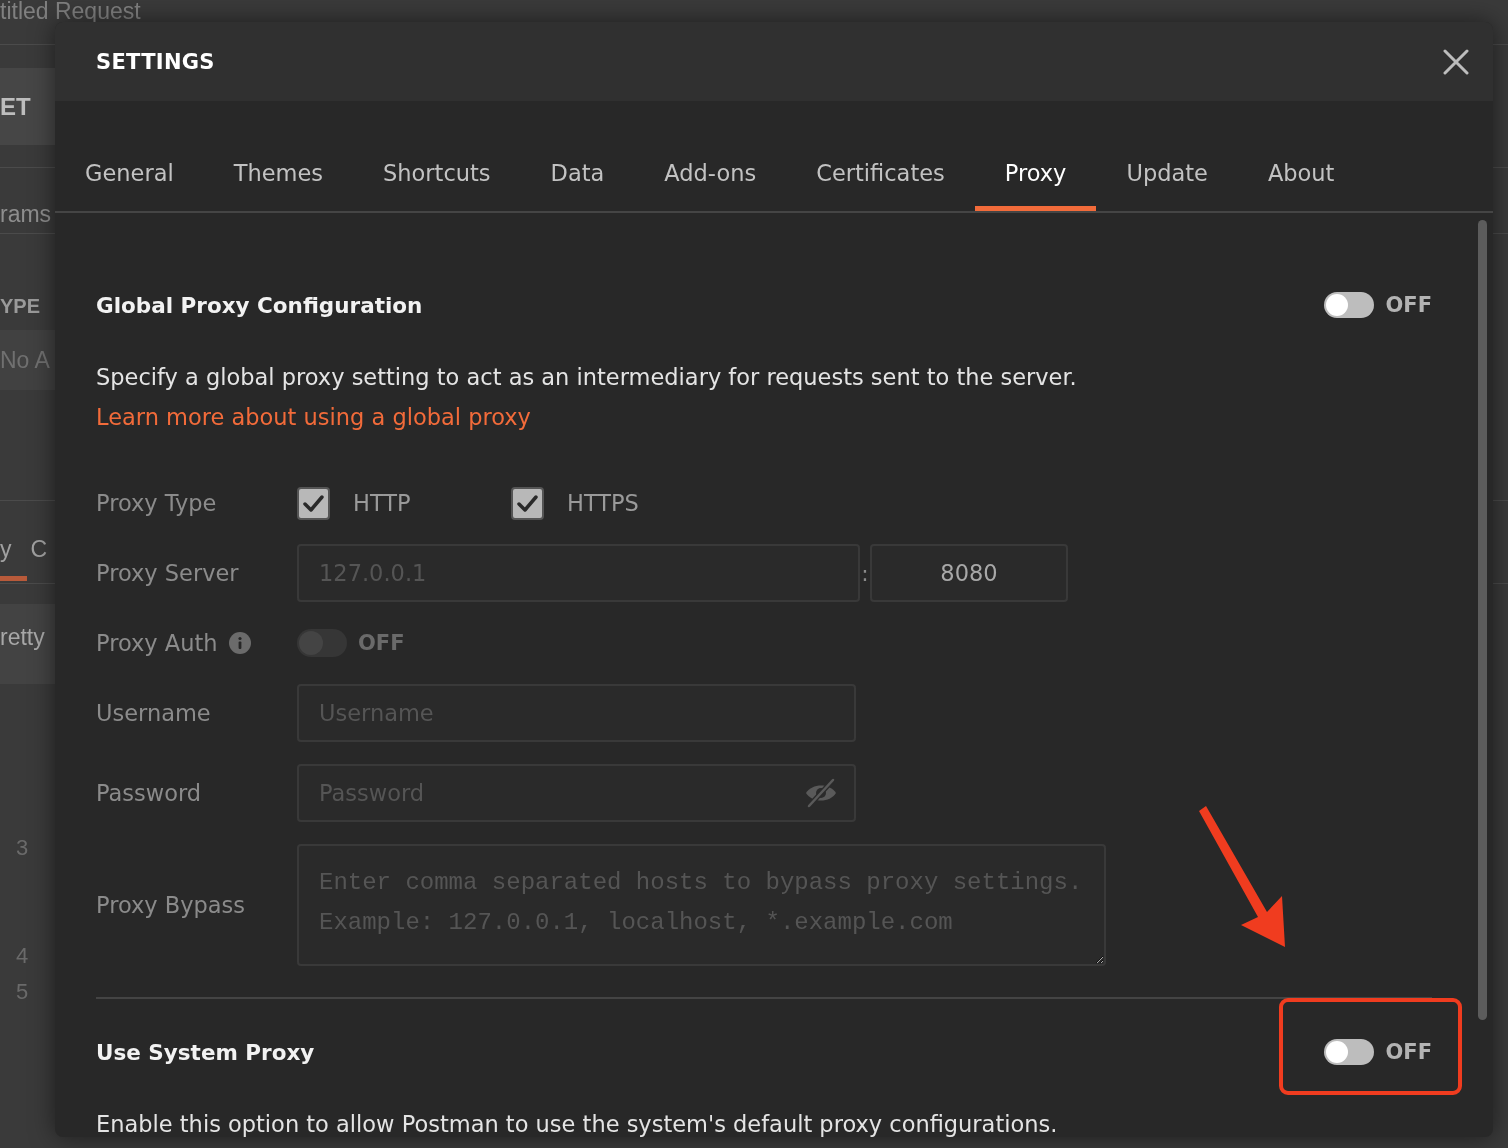 Image resolution: width=1508 pixels, height=1148 pixels. I want to click on field-label: Proxy Type, so click(156, 503).